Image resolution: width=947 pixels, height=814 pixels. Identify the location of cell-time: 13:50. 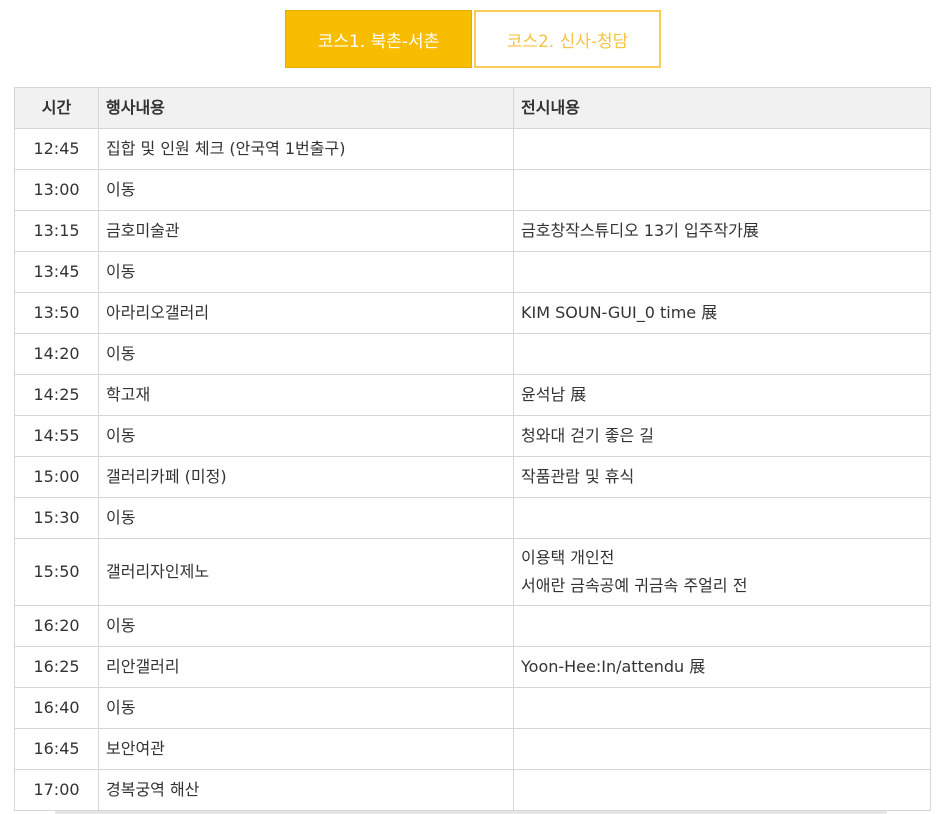
(56, 313).